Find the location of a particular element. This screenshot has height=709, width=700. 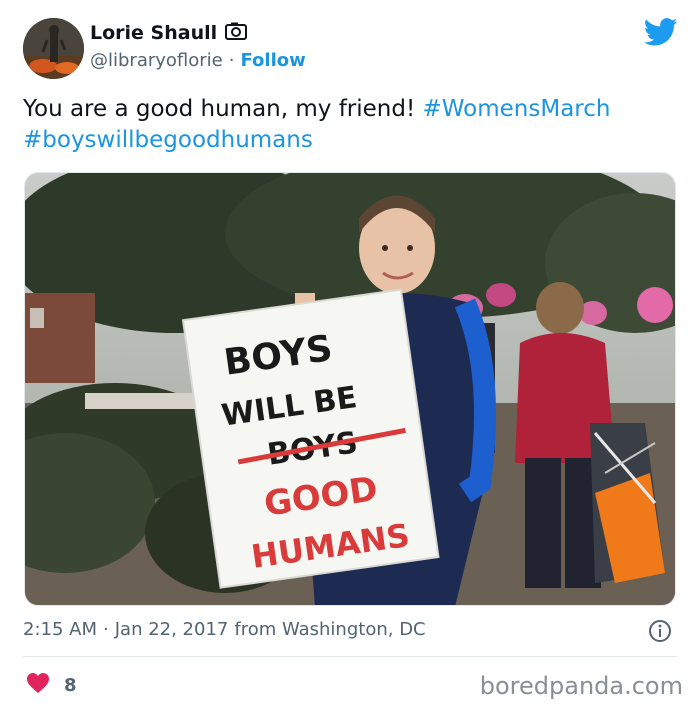

info-icon is located at coordinates (660, 631).